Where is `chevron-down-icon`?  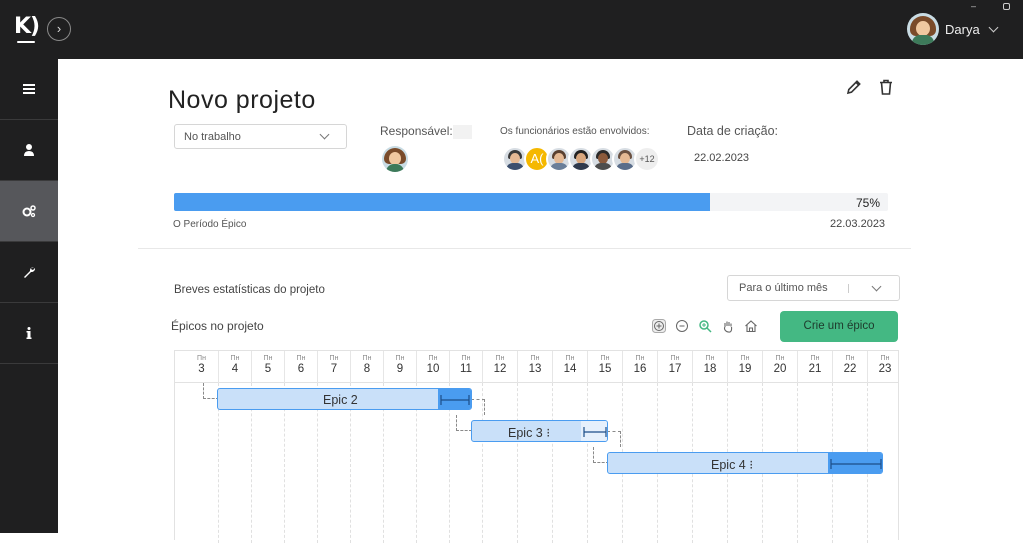 chevron-down-icon is located at coordinates (324, 134).